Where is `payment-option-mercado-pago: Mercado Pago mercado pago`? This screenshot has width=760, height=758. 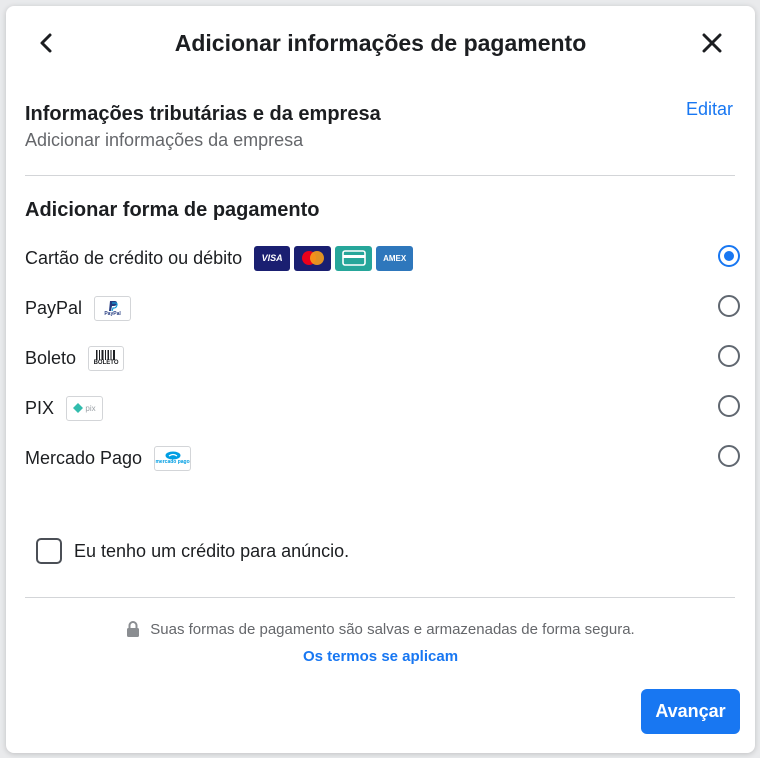
payment-option-mercado-pago: Mercado Pago mercado pago is located at coordinates (384, 458).